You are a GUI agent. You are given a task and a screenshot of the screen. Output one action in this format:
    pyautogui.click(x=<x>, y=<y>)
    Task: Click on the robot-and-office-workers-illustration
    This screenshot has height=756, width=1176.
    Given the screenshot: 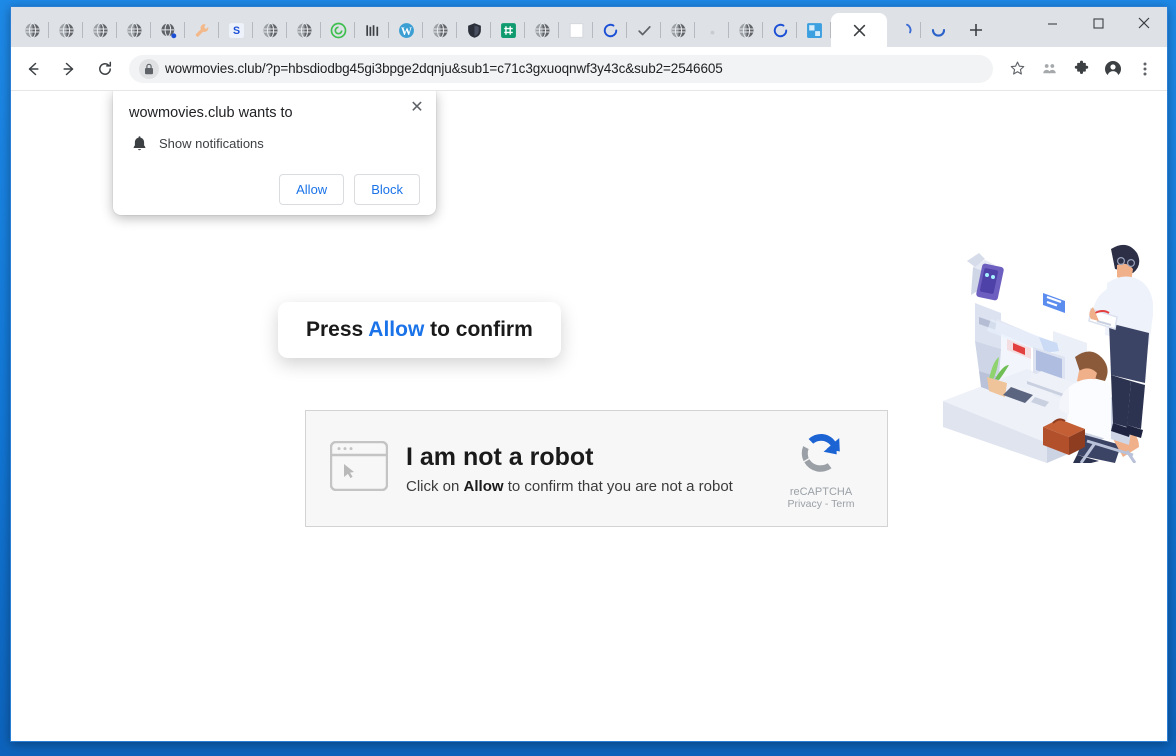 What is the action you would take?
    pyautogui.click(x=1044, y=347)
    